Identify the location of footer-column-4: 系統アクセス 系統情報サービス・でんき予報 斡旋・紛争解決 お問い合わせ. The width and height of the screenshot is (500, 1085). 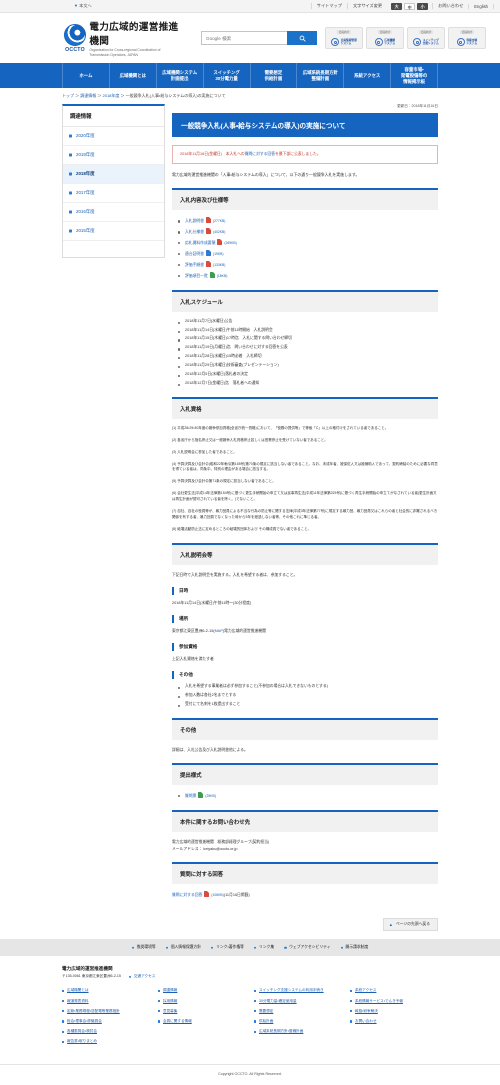
(394, 1018).